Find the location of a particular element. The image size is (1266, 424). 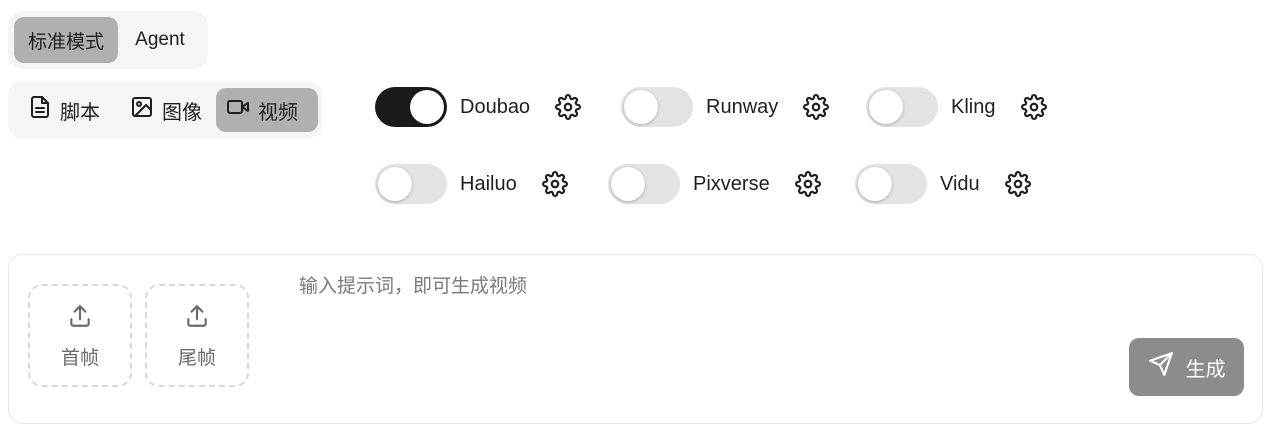

send-icon is located at coordinates (1161, 367).